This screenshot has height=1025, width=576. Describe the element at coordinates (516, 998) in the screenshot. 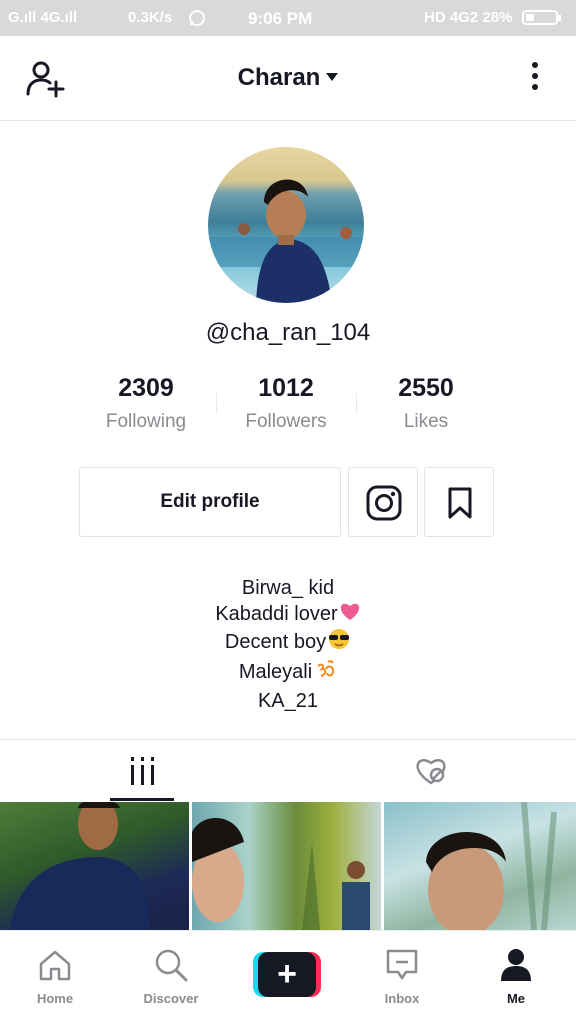

I see `nav-me-label: Me` at that location.